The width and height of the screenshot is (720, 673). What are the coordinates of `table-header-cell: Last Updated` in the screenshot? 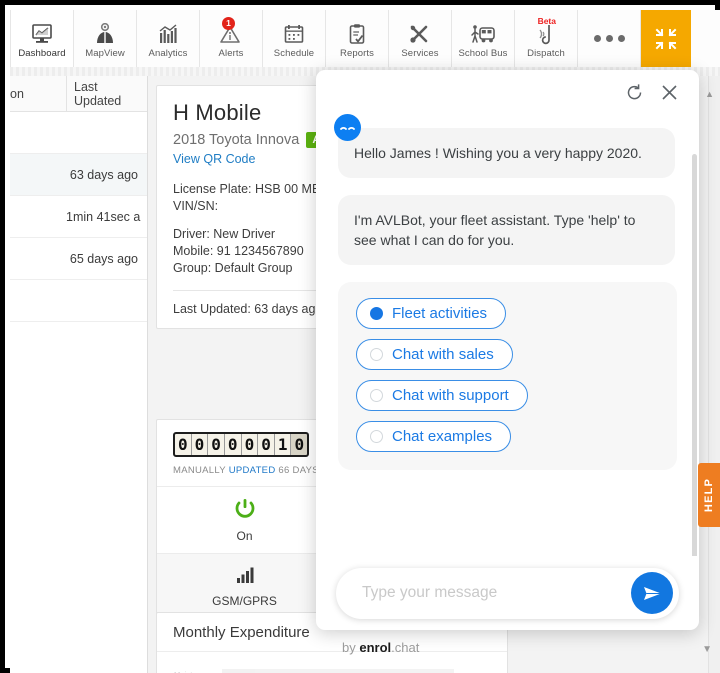 It's located at (106, 93).